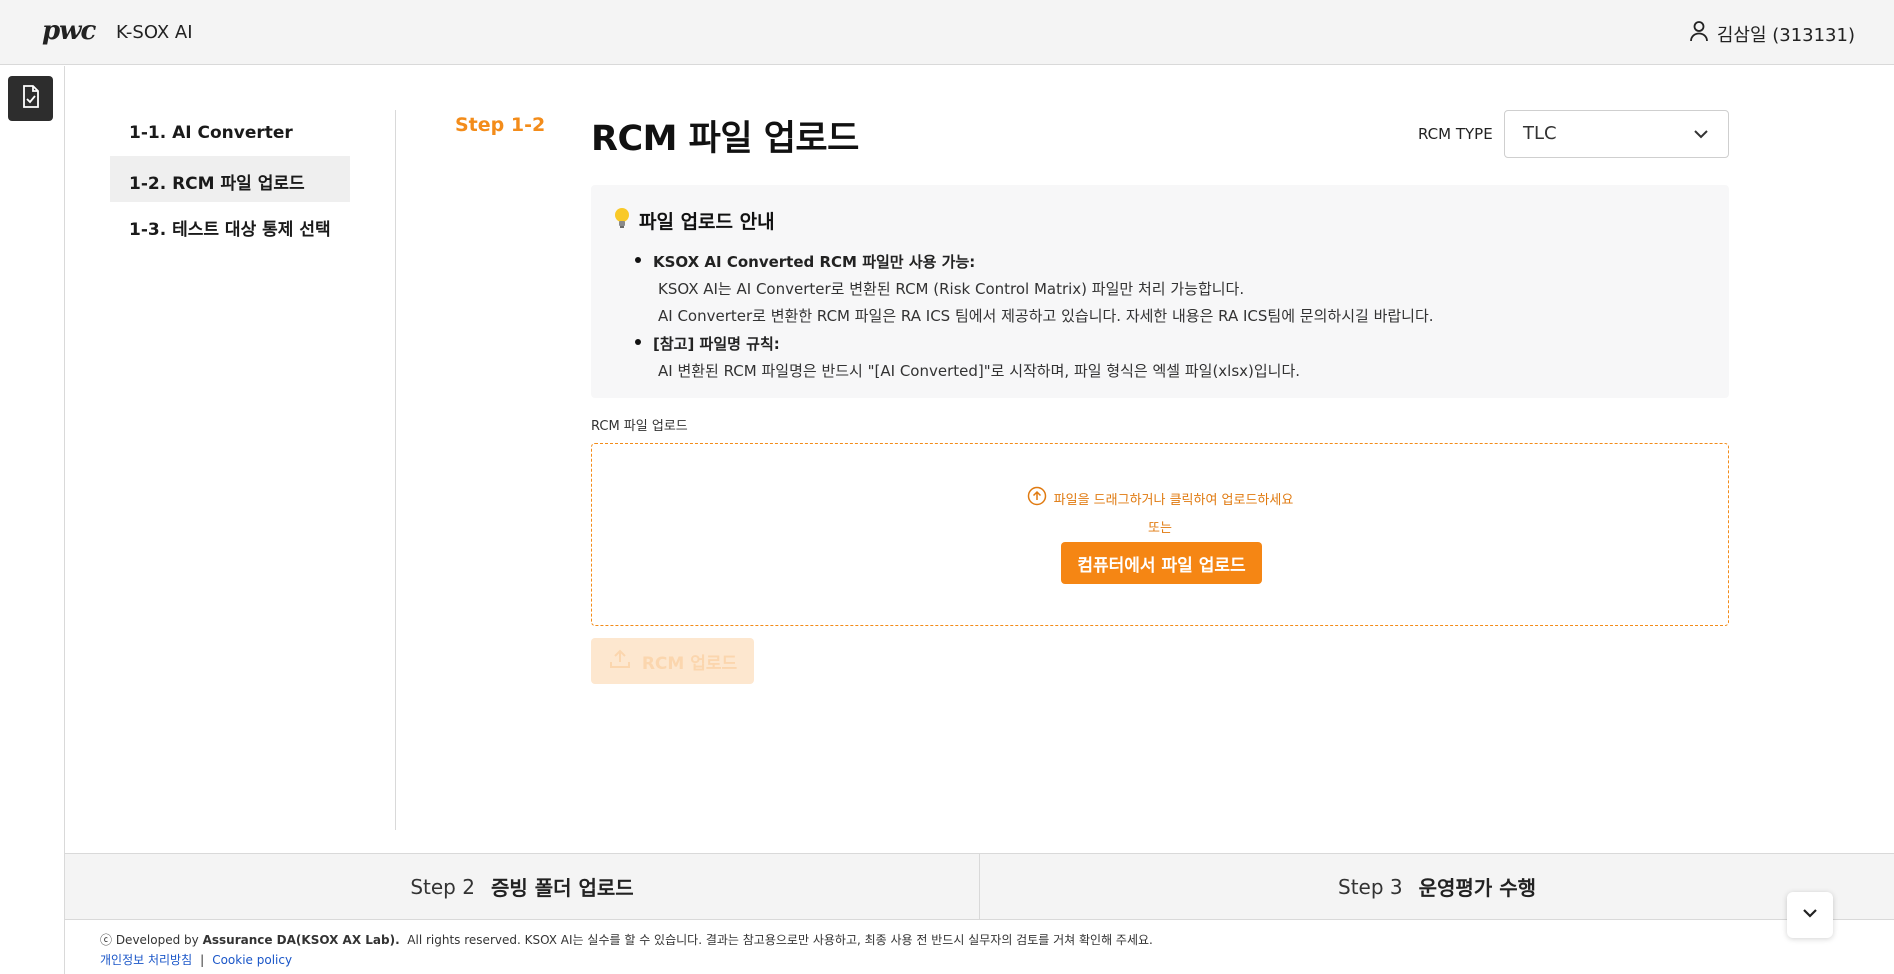 This screenshot has width=1894, height=974. What do you see at coordinates (622, 220) in the screenshot?
I see `lightbulb-icon` at bounding box center [622, 220].